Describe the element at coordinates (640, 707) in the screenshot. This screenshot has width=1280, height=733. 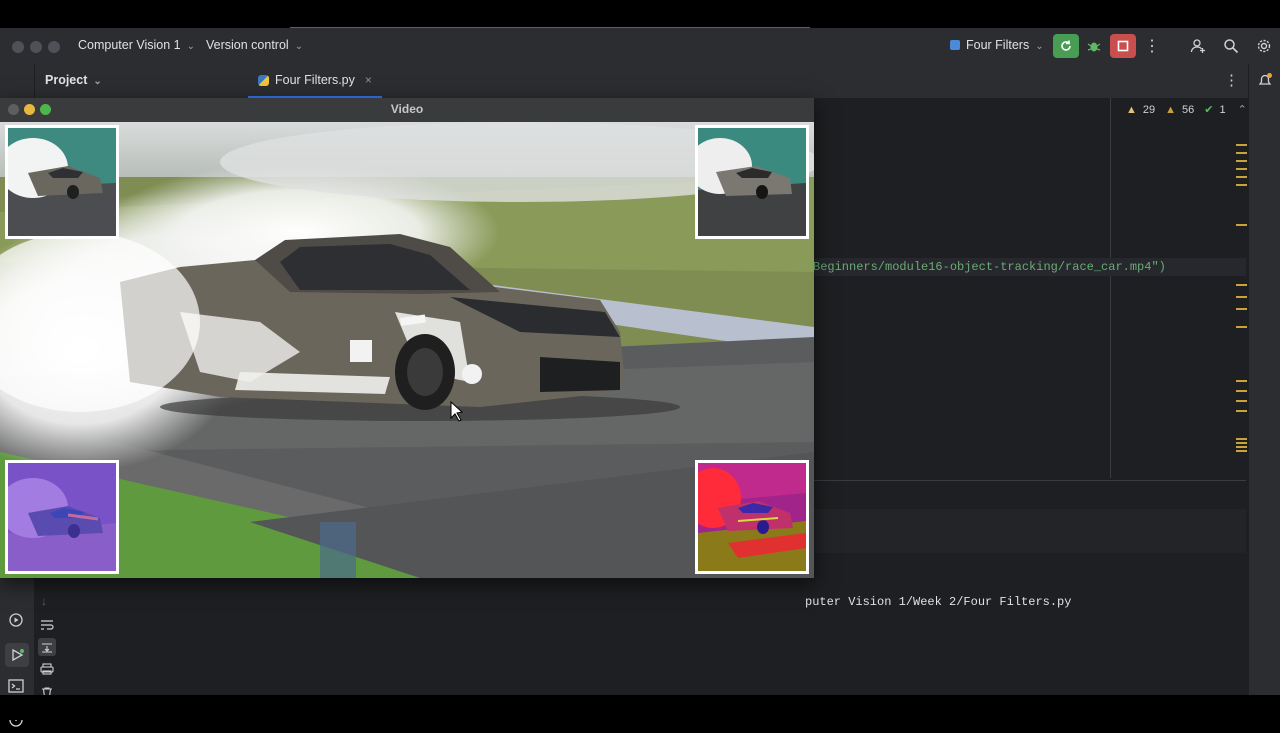
I see `screen-bottom-border` at that location.